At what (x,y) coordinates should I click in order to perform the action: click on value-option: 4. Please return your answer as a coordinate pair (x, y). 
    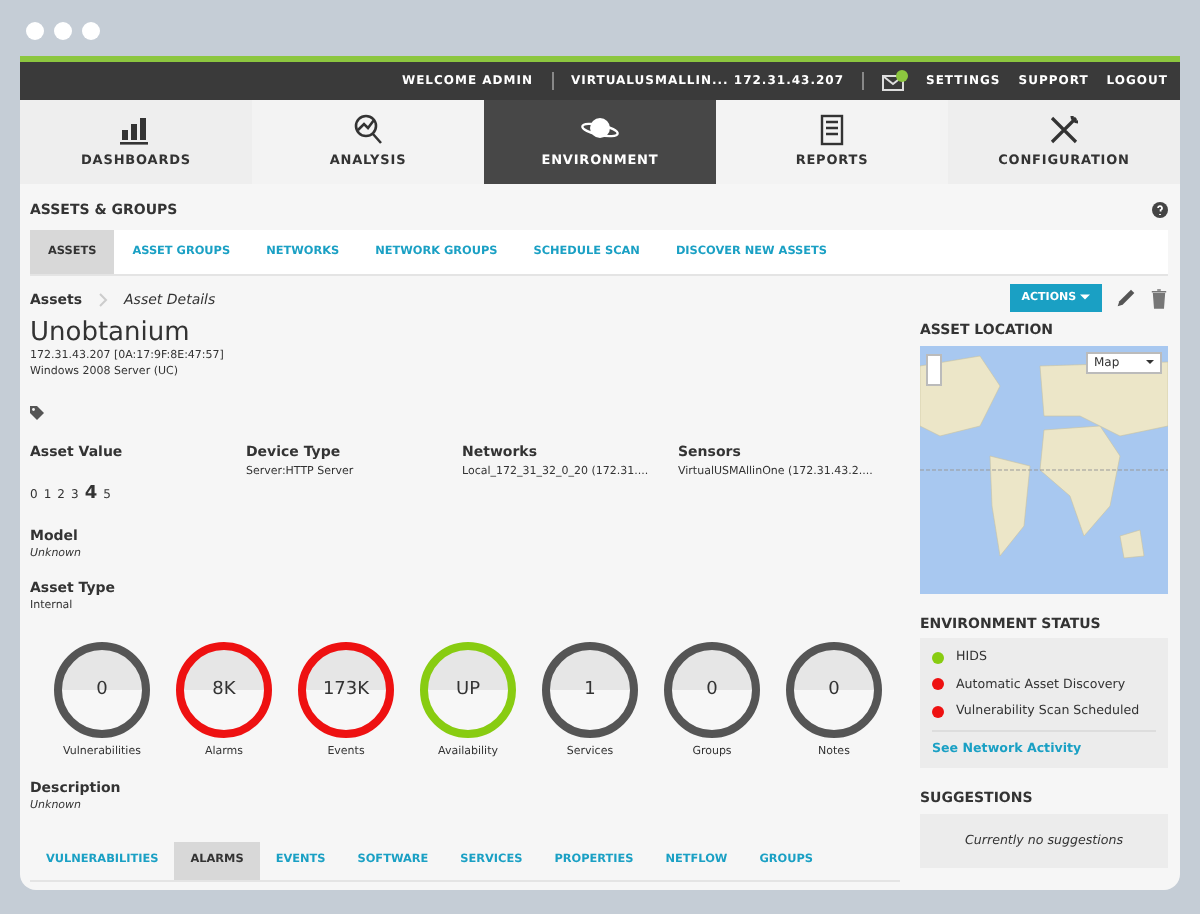
    Looking at the image, I should click on (91, 493).